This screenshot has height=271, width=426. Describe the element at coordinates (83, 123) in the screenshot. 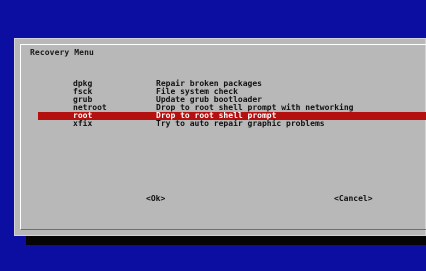

I see `menu-item-key: xfix` at that location.